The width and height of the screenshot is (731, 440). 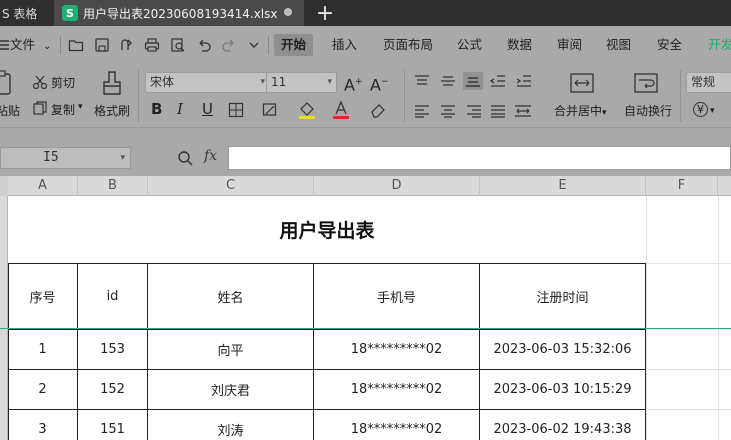 What do you see at coordinates (112, 389) in the screenshot?
I see `table-cell: 152` at bounding box center [112, 389].